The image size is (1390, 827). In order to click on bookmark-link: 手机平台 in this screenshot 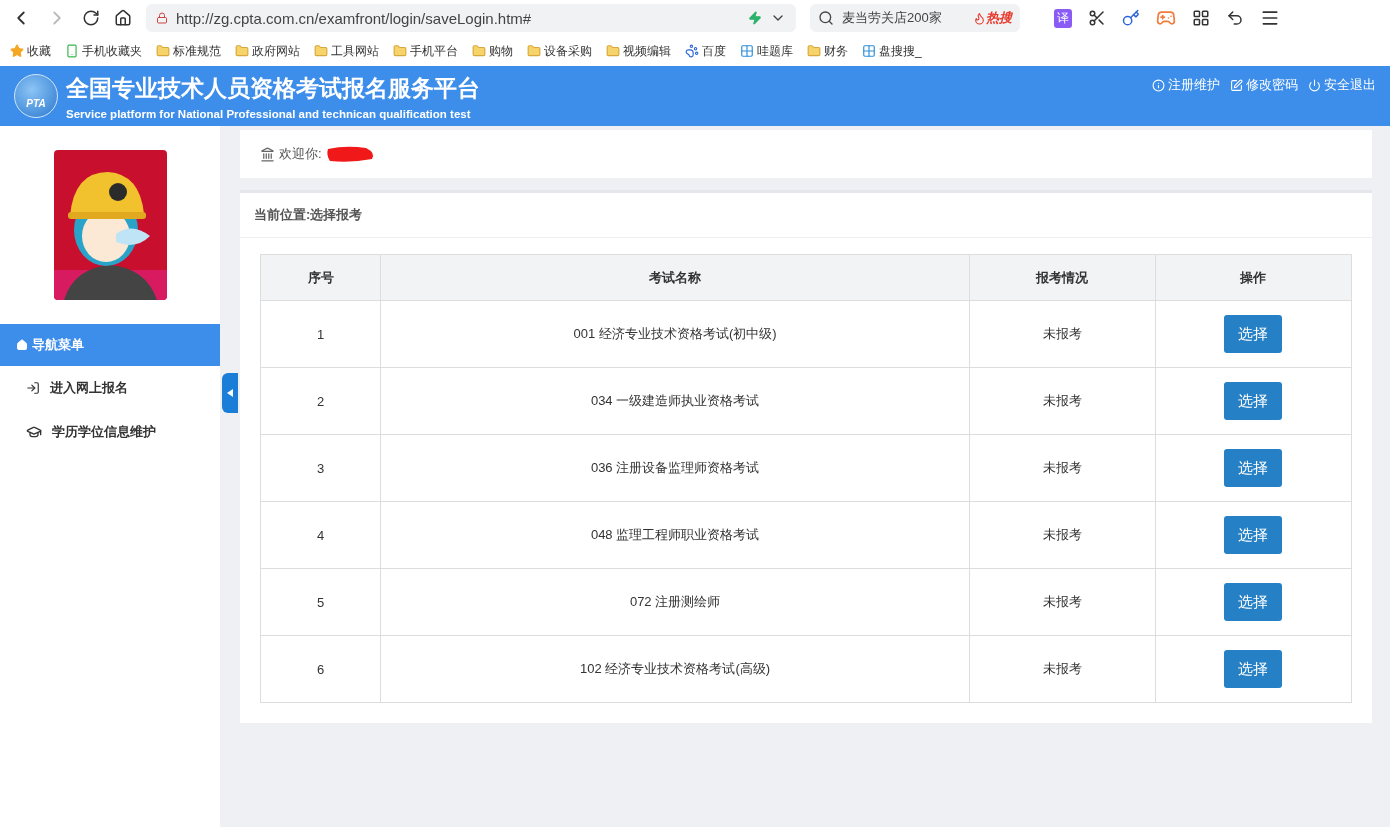, I will do `click(425, 51)`.